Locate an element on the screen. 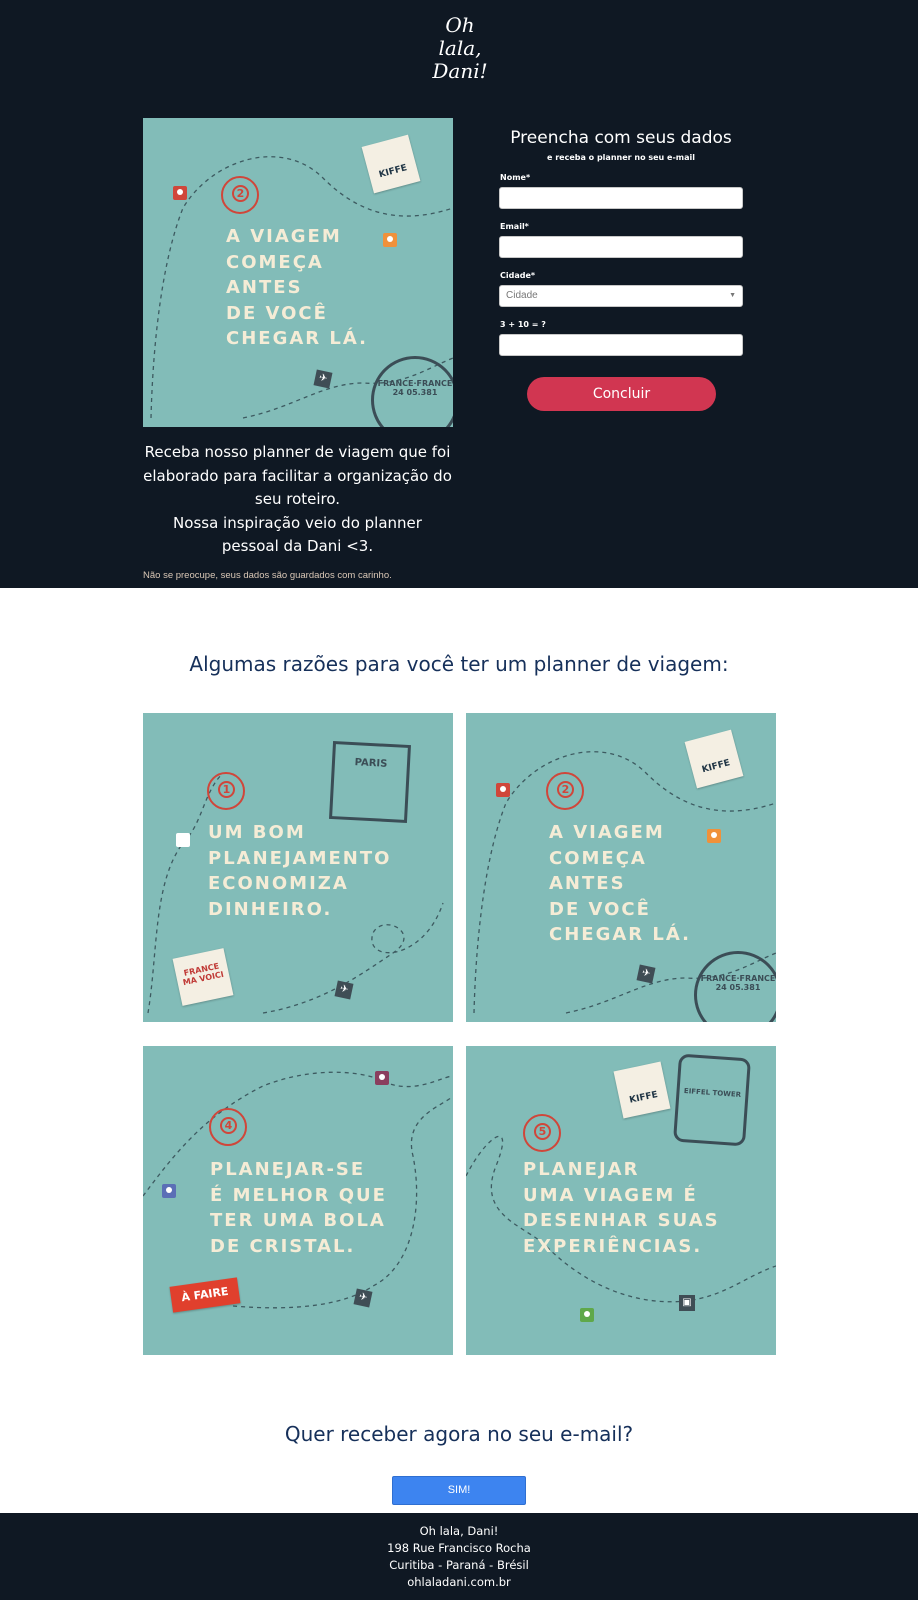 This screenshot has height=1600, width=918. footer-address: 198 Rue Francisco Rocha is located at coordinates (459, 1548).